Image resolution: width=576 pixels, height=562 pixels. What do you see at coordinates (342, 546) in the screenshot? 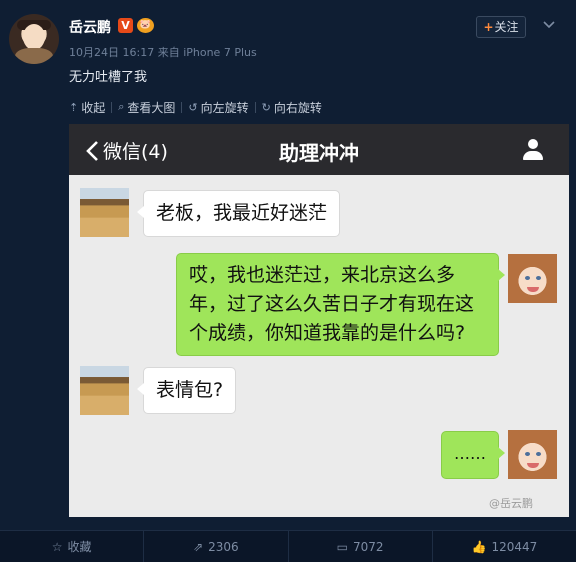
I see `comment-icon: ▭` at bounding box center [342, 546].